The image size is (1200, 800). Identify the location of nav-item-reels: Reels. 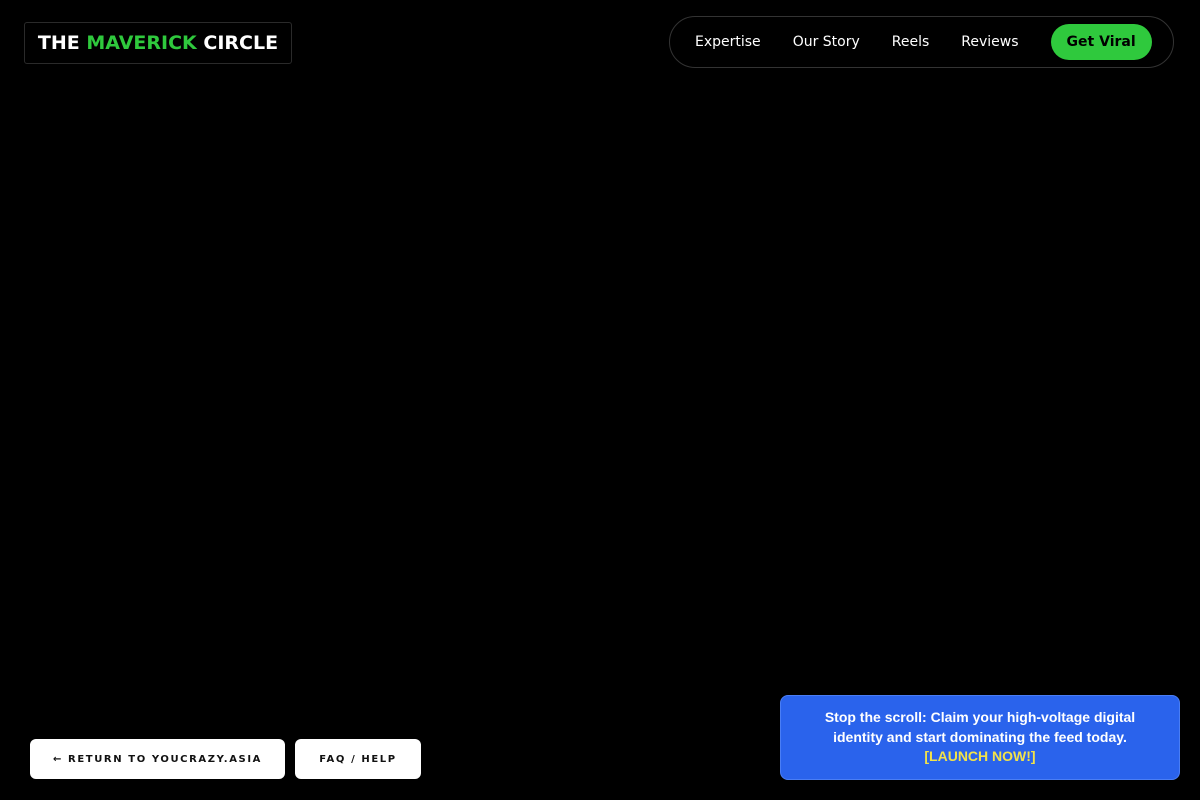
(911, 42).